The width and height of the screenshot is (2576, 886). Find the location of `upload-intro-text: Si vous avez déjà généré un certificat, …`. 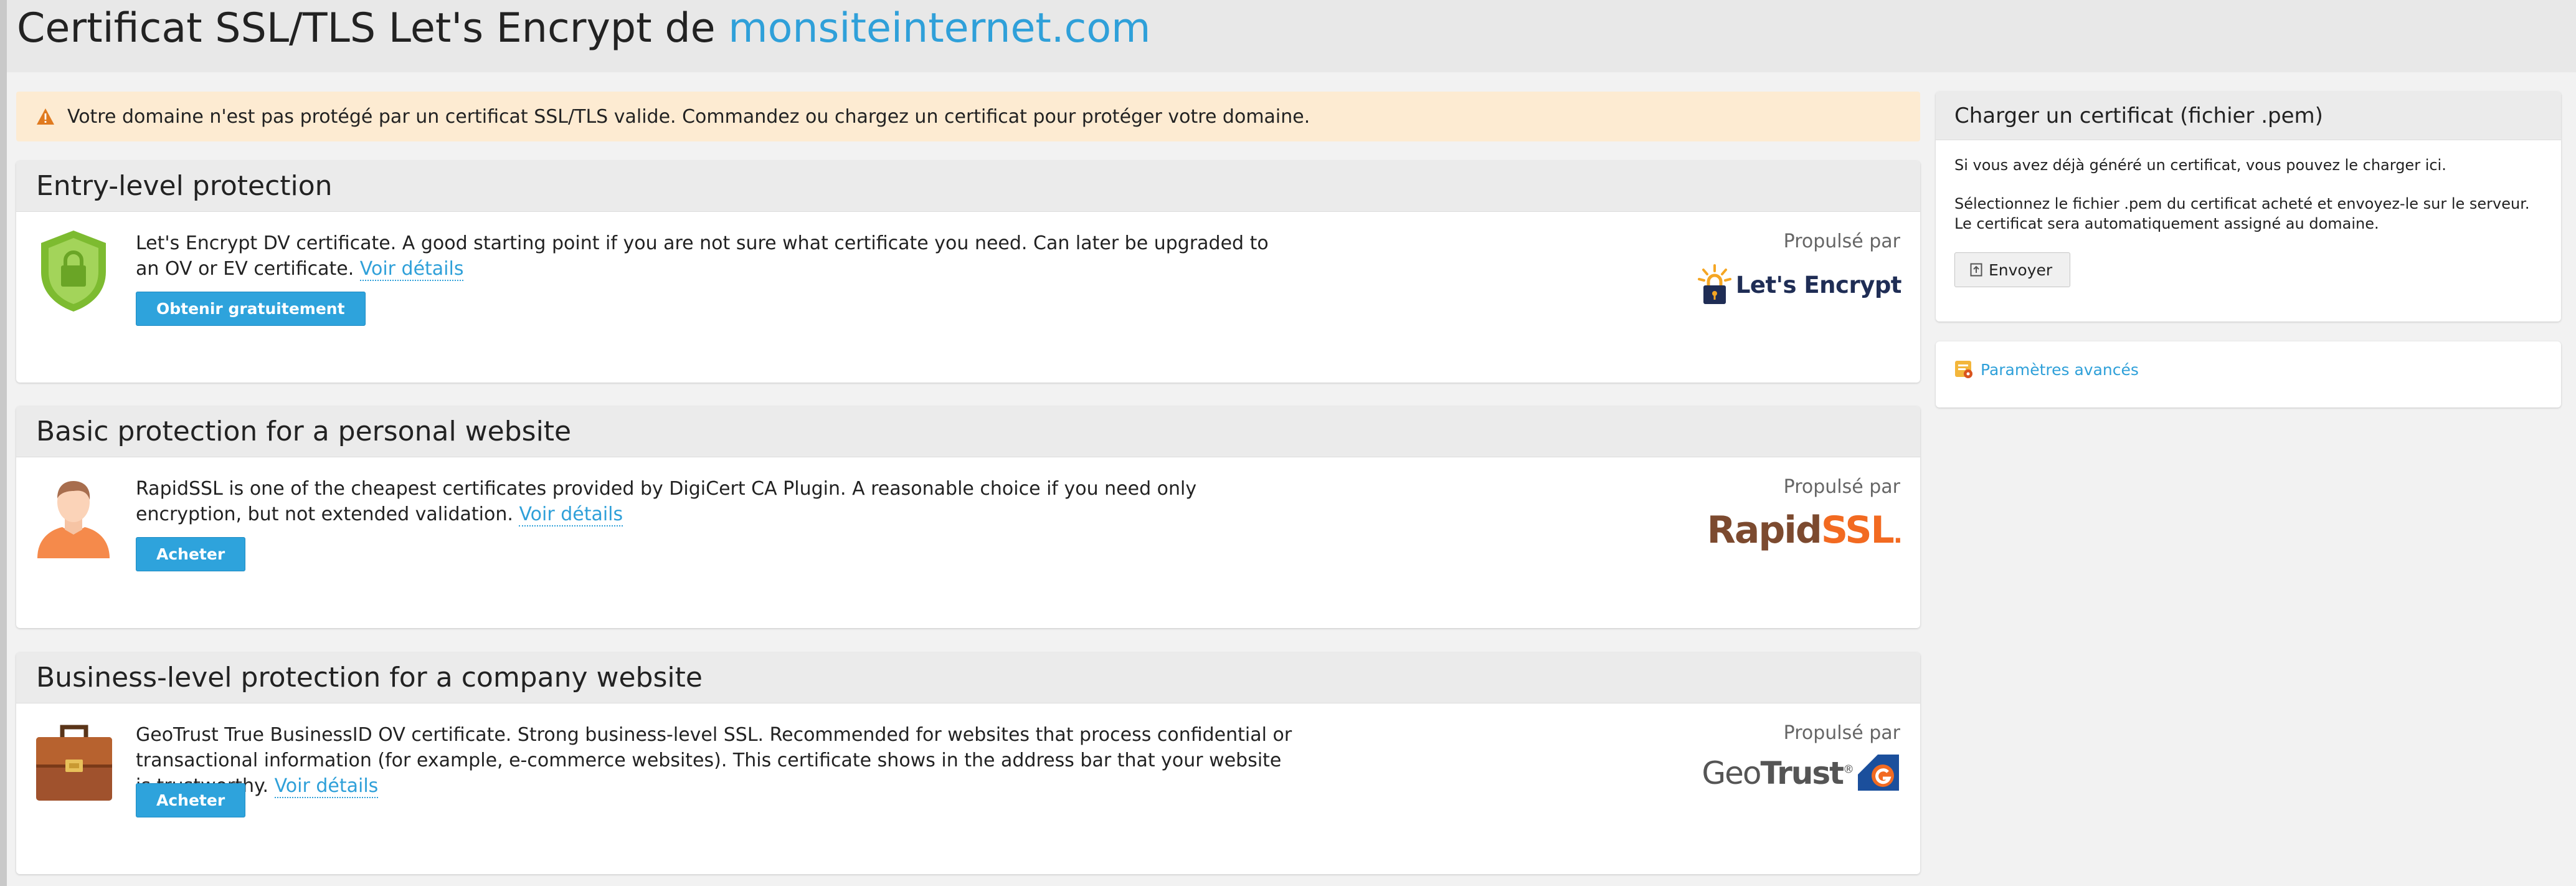

upload-intro-text: Si vous avez déjà généré un certificat, … is located at coordinates (2200, 165).